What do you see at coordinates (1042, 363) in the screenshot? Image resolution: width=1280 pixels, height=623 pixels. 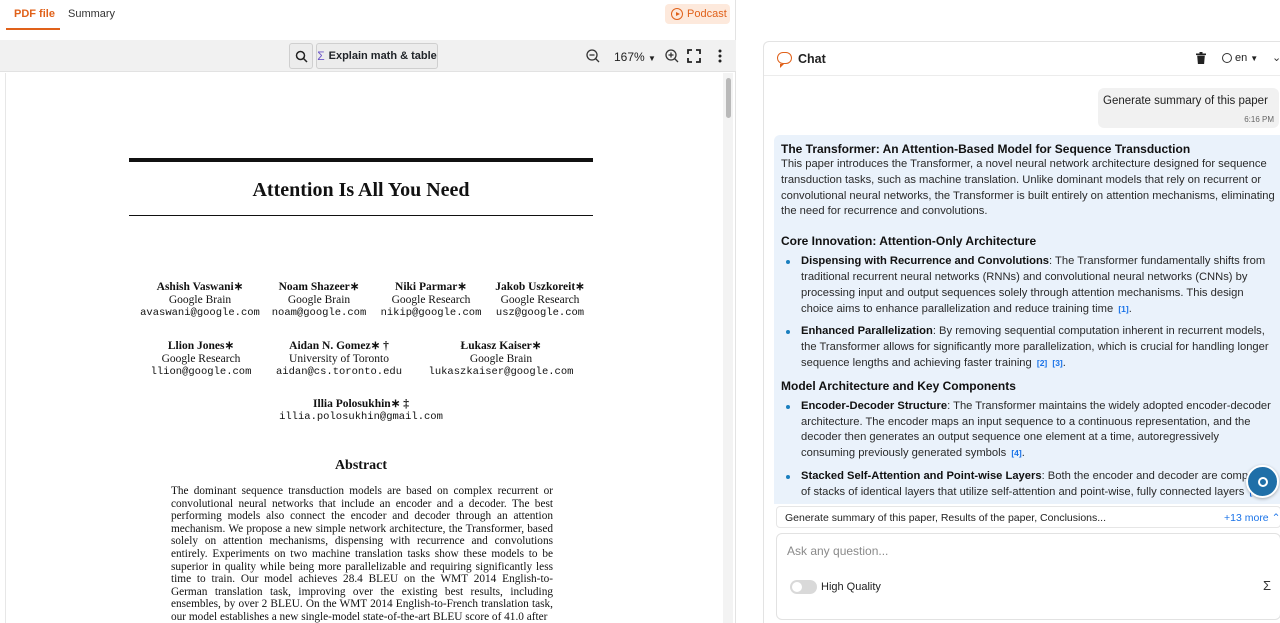 I see `citation-link: [2]` at bounding box center [1042, 363].